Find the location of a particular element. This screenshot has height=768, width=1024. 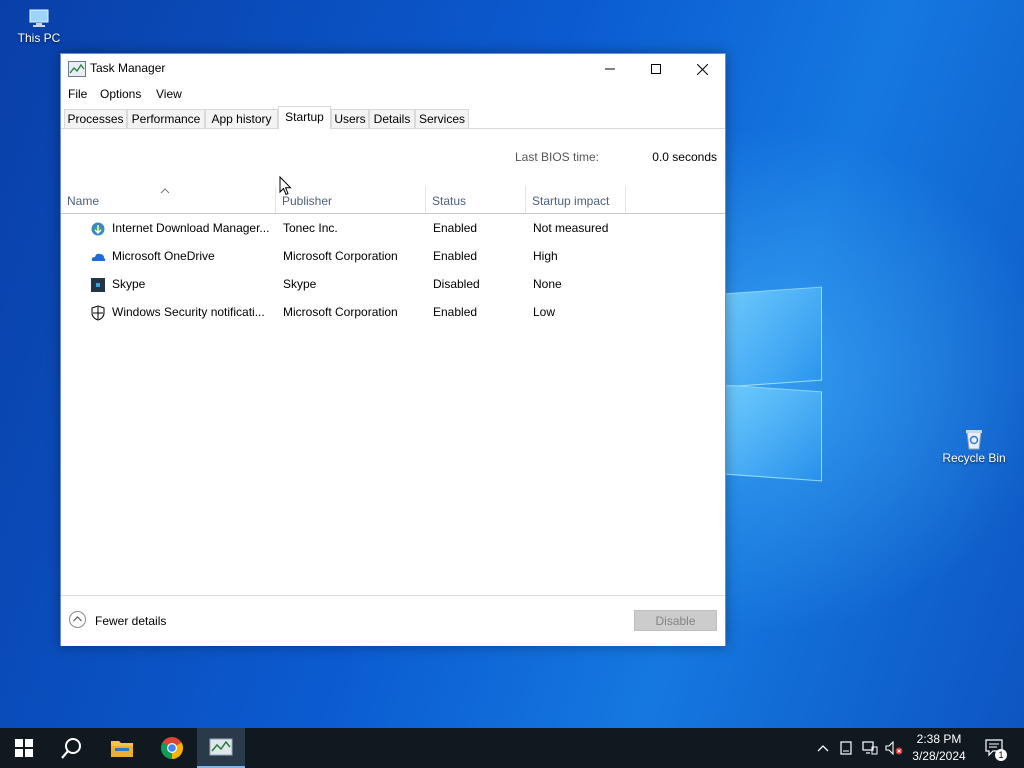

bios-time-value: 0.0 seconds is located at coordinates (684, 157).